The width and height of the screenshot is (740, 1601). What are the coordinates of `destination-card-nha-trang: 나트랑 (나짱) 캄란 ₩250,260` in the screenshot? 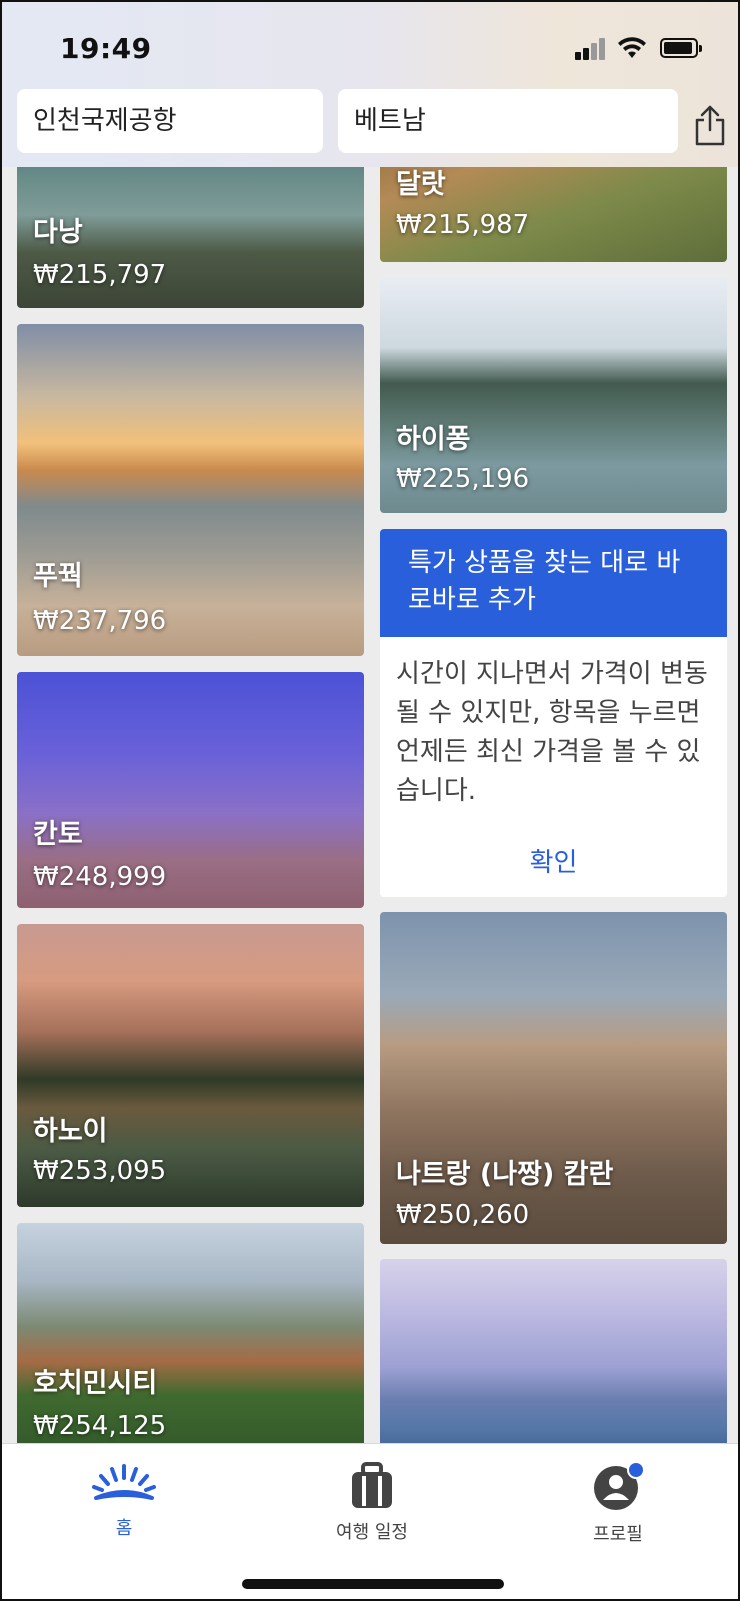 It's located at (553, 1078).